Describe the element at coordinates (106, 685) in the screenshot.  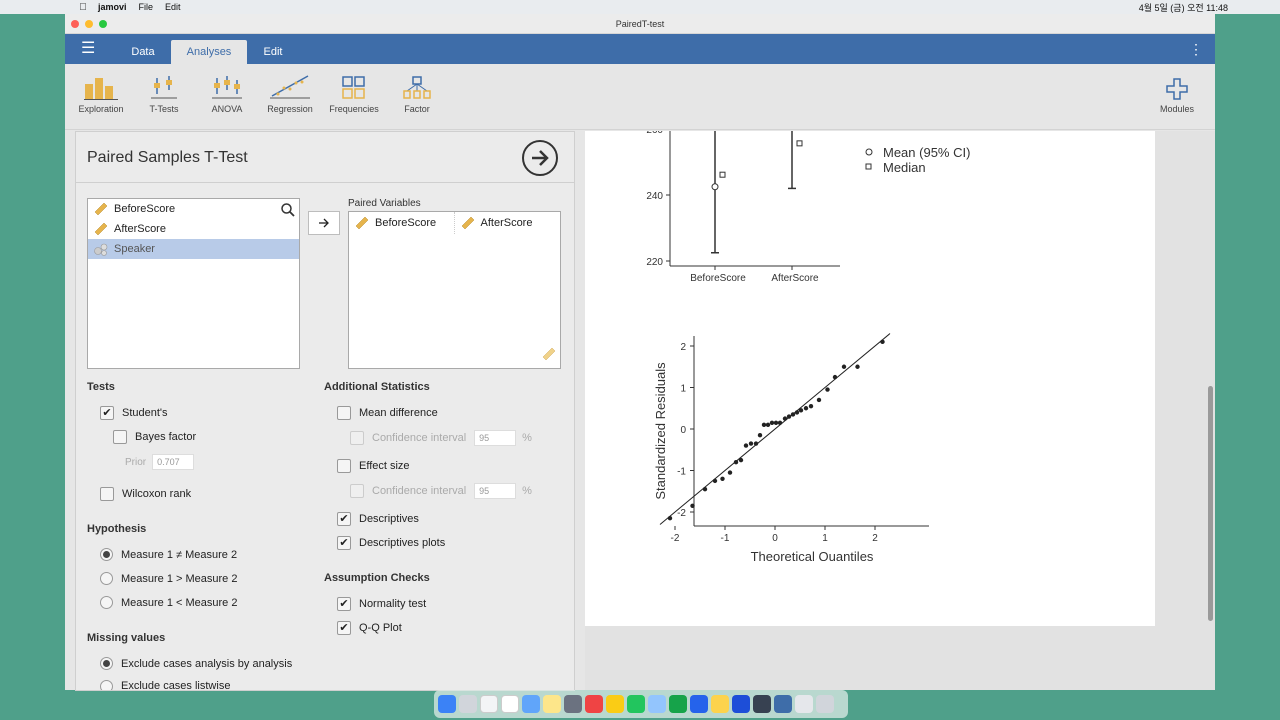
I see `missing-listwise-radio` at that location.